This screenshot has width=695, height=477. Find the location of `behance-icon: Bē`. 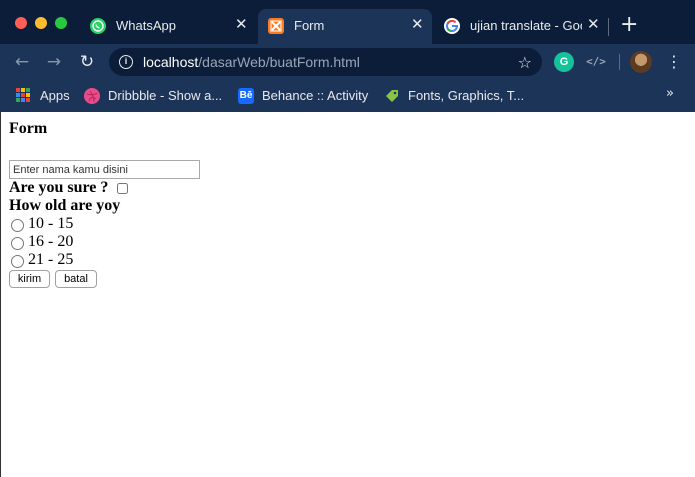

behance-icon: Bē is located at coordinates (246, 96).